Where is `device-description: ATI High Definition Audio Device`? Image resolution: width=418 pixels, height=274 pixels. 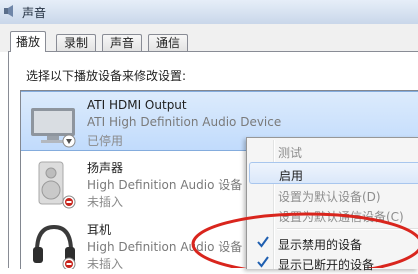 device-description: ATI High Definition Audio Device is located at coordinates (184, 122).